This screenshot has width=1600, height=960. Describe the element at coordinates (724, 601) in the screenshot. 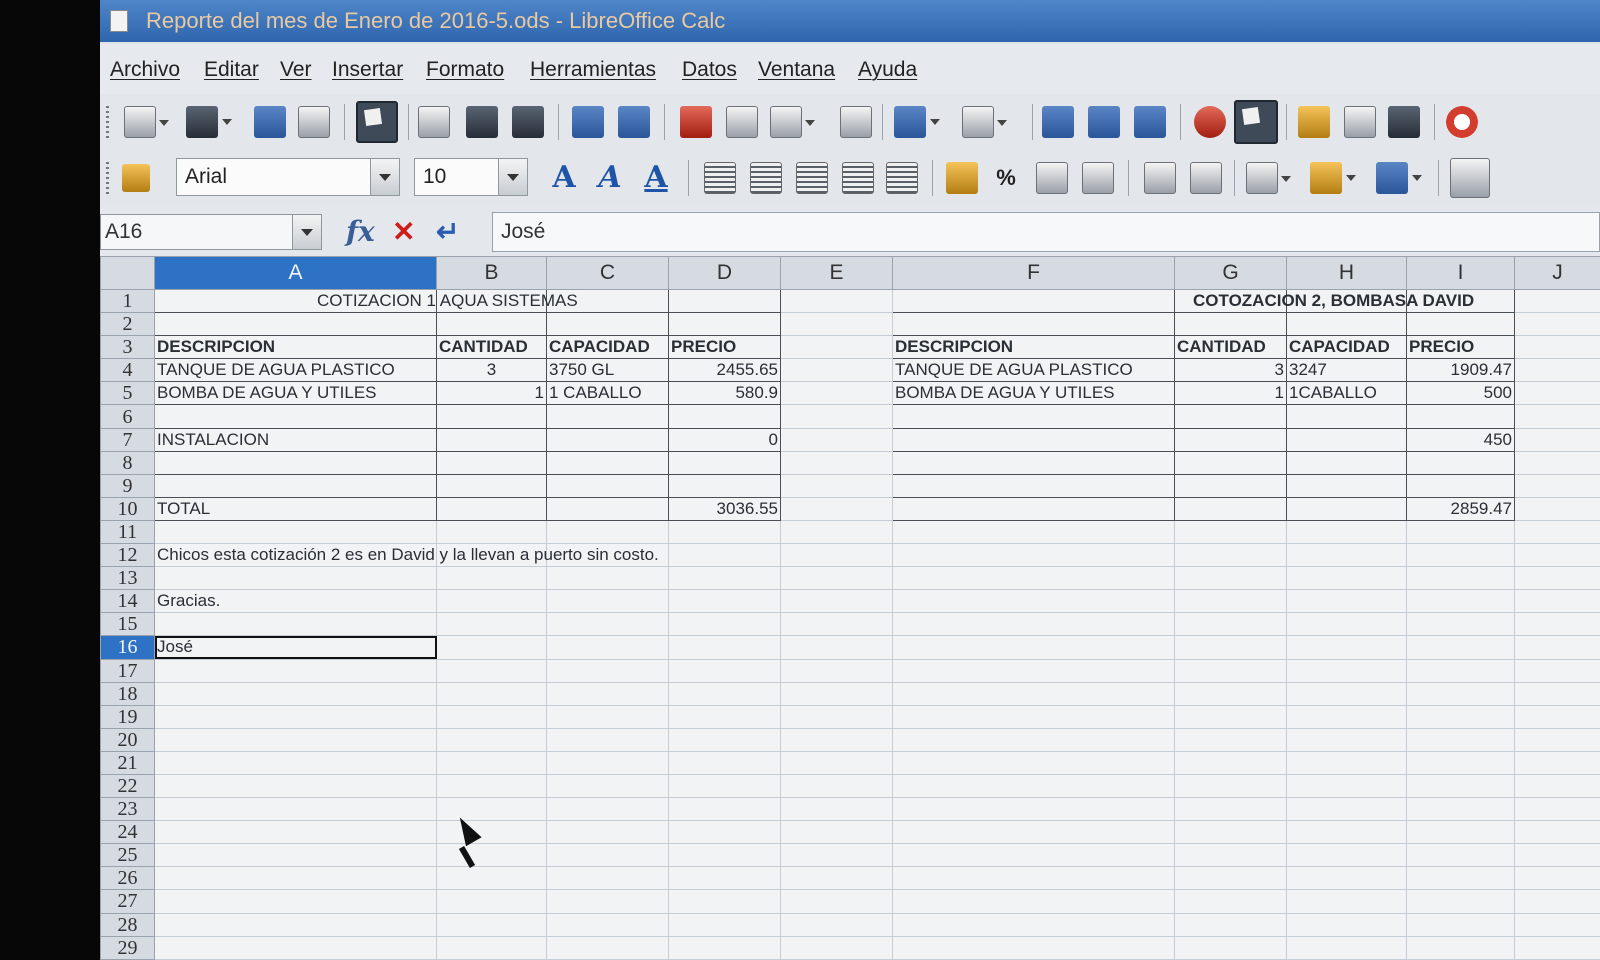

I see `cell-d14` at that location.